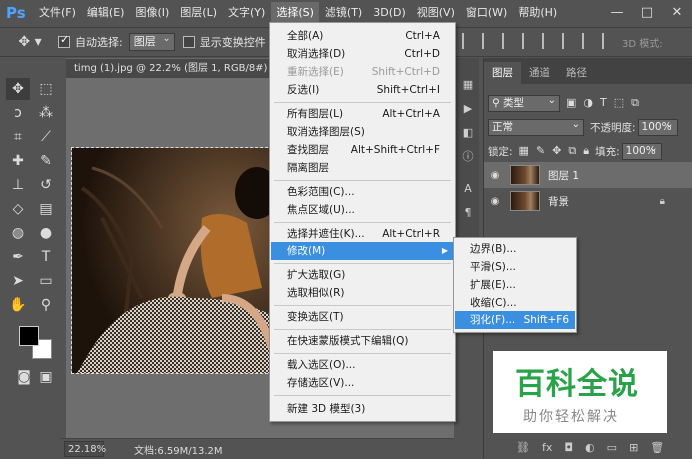  Describe the element at coordinates (46, 185) in the screenshot. I see `history-brush-icon: ↺` at that location.